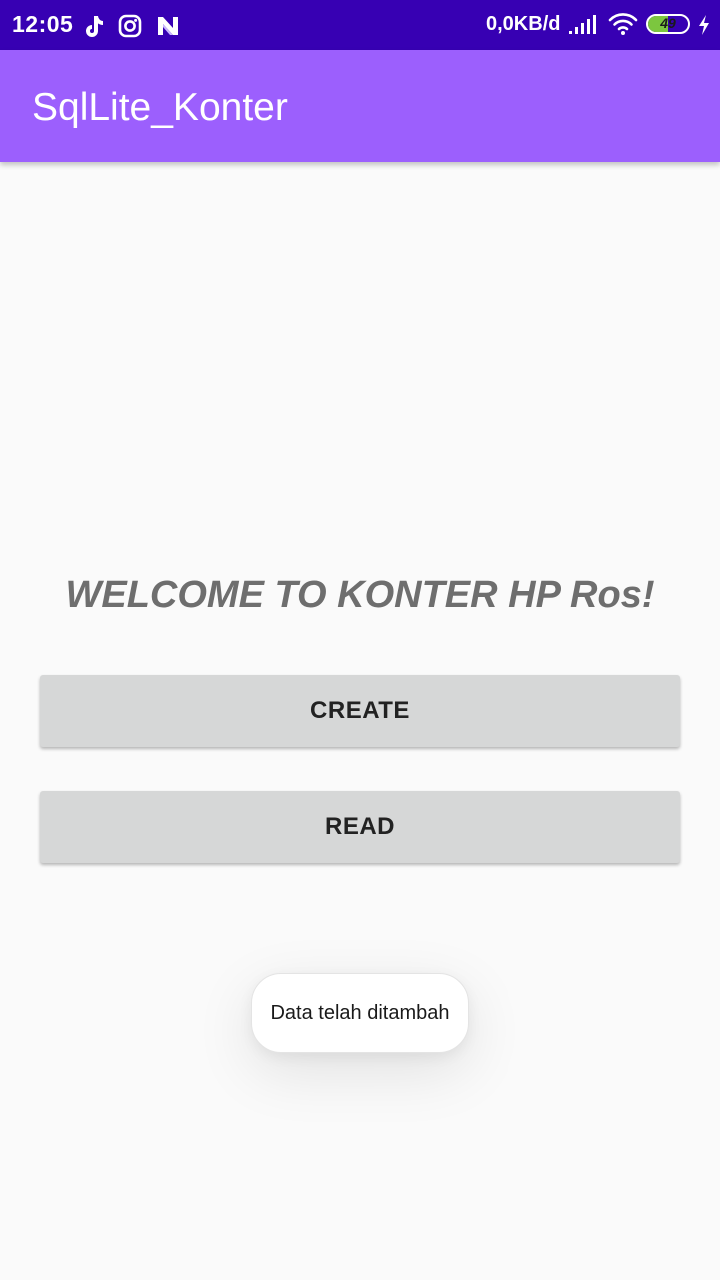 This screenshot has width=720, height=1280. What do you see at coordinates (43, 24) in the screenshot?
I see `status-time: 12:05` at bounding box center [43, 24].